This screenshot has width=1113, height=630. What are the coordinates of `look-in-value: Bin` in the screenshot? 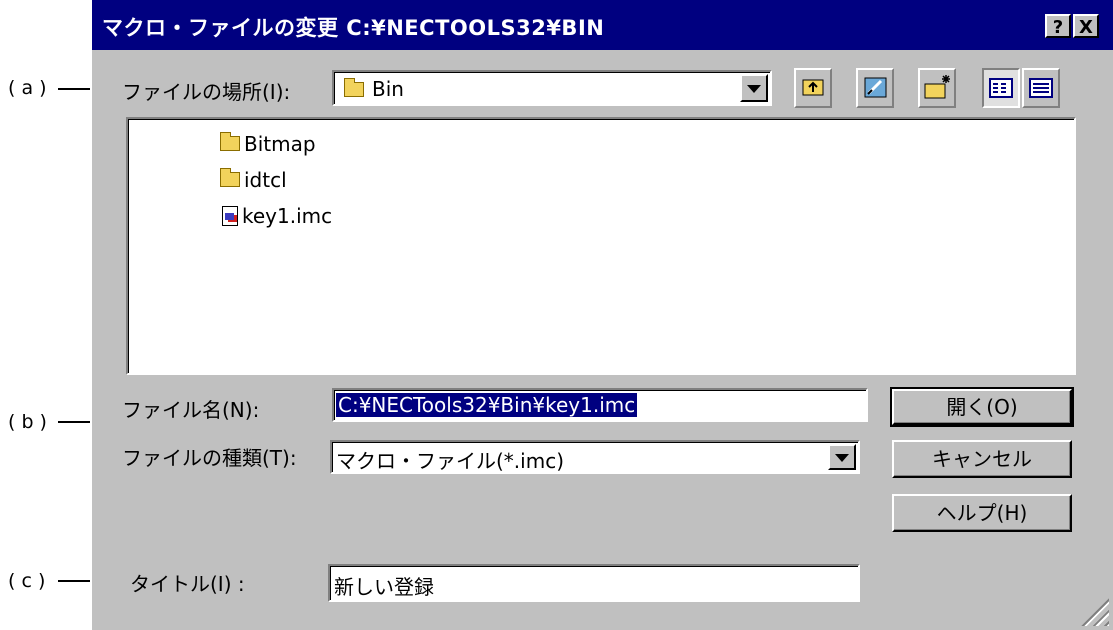 It's located at (388, 89).